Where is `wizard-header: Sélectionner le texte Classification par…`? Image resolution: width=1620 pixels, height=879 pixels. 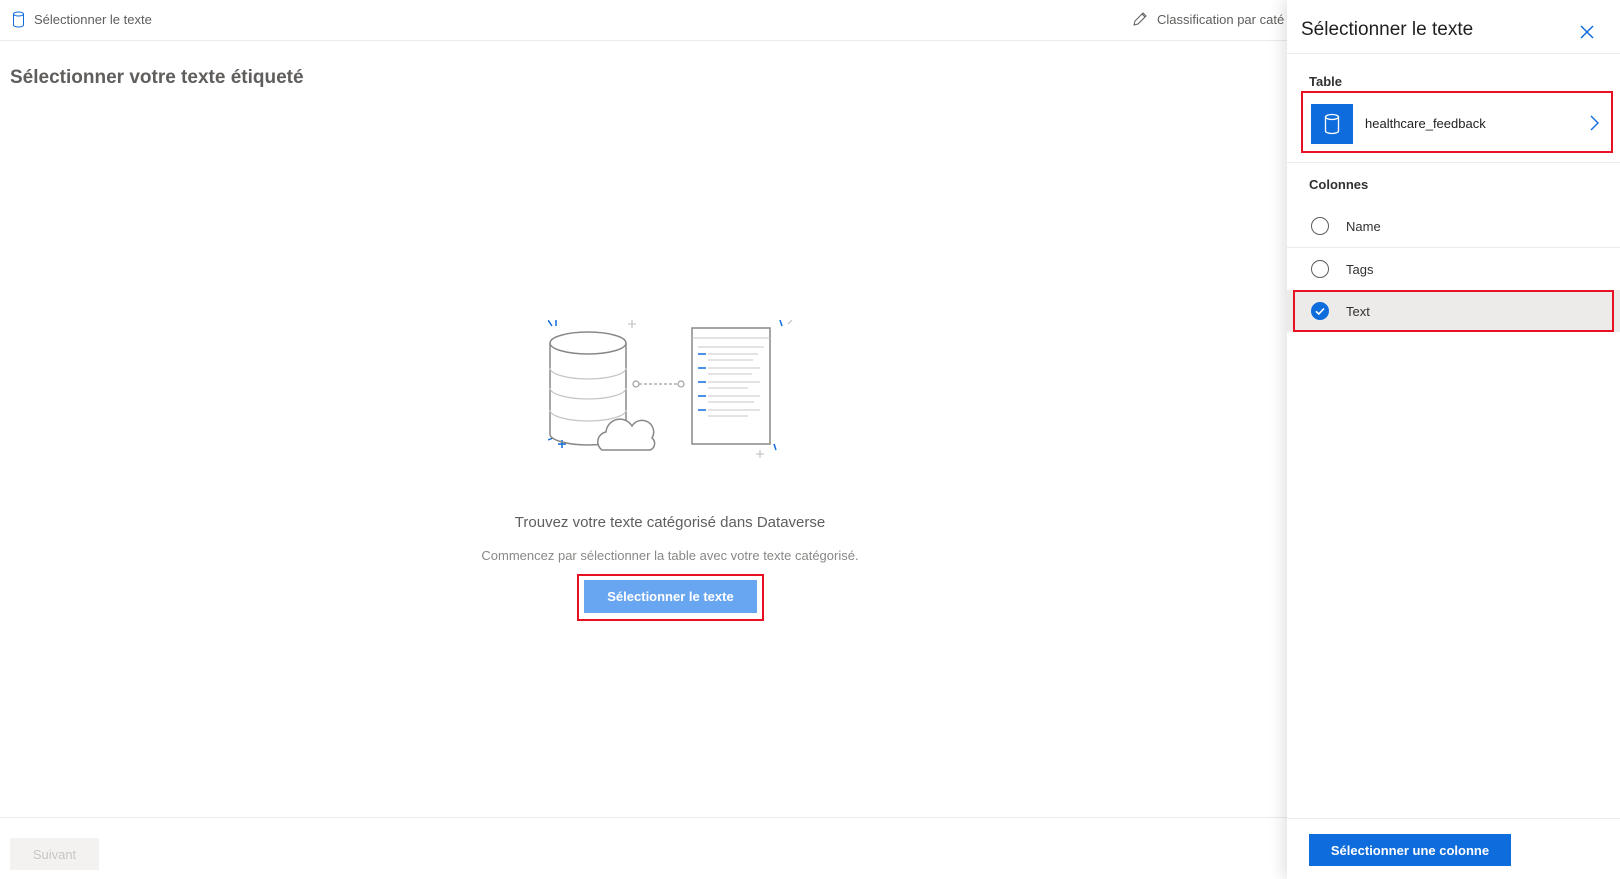 wizard-header: Sélectionner le texte Classification par… is located at coordinates (643, 20).